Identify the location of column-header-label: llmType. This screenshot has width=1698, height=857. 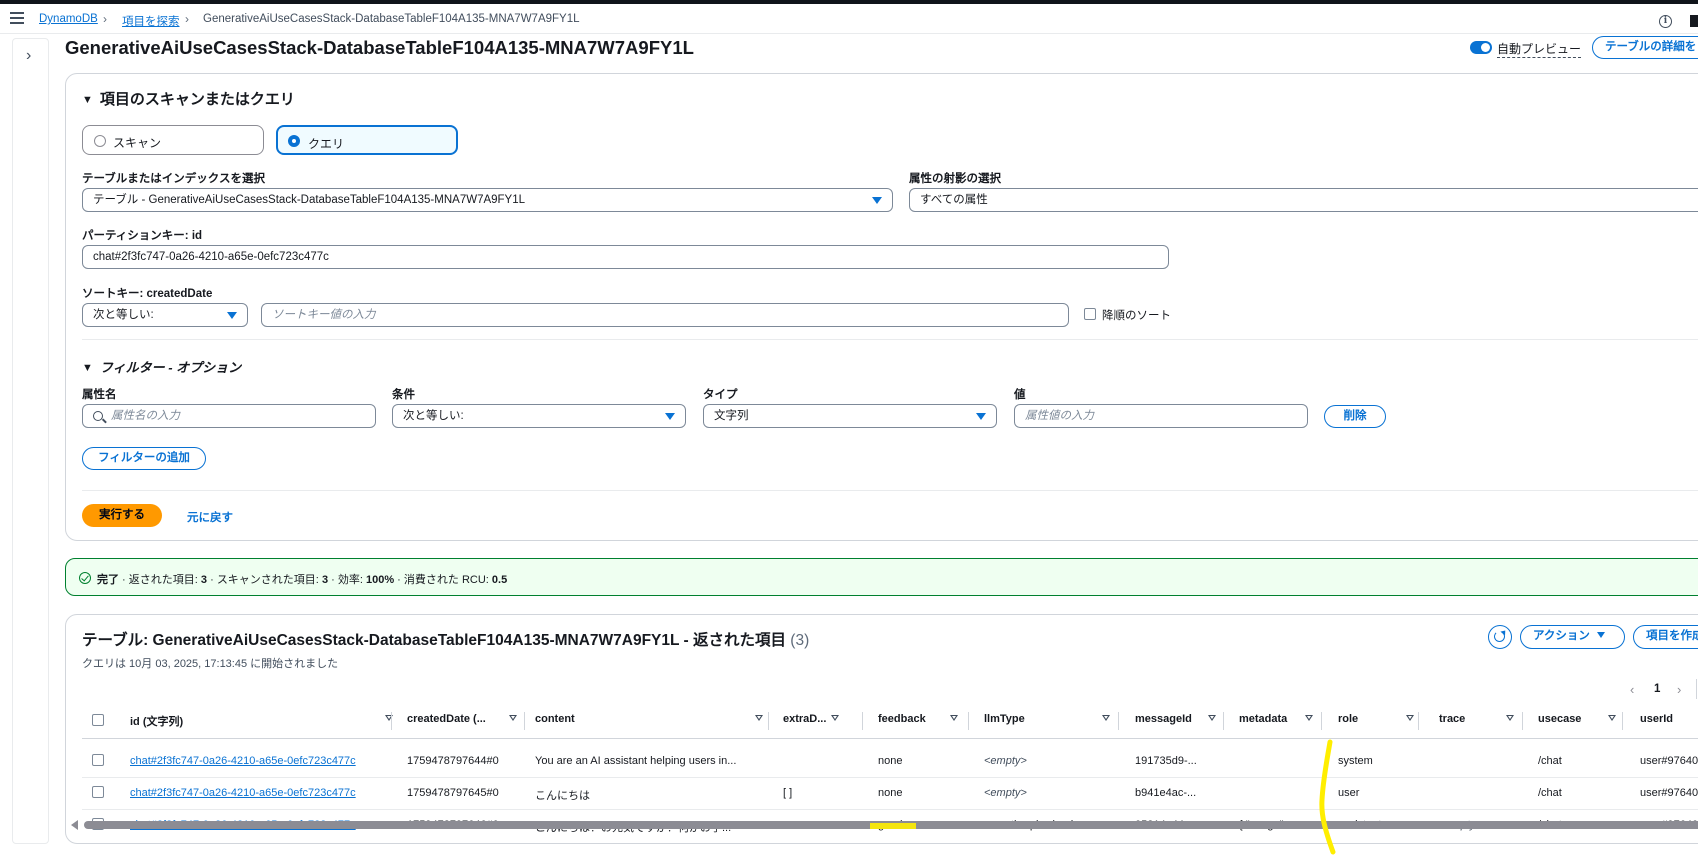
(1004, 719).